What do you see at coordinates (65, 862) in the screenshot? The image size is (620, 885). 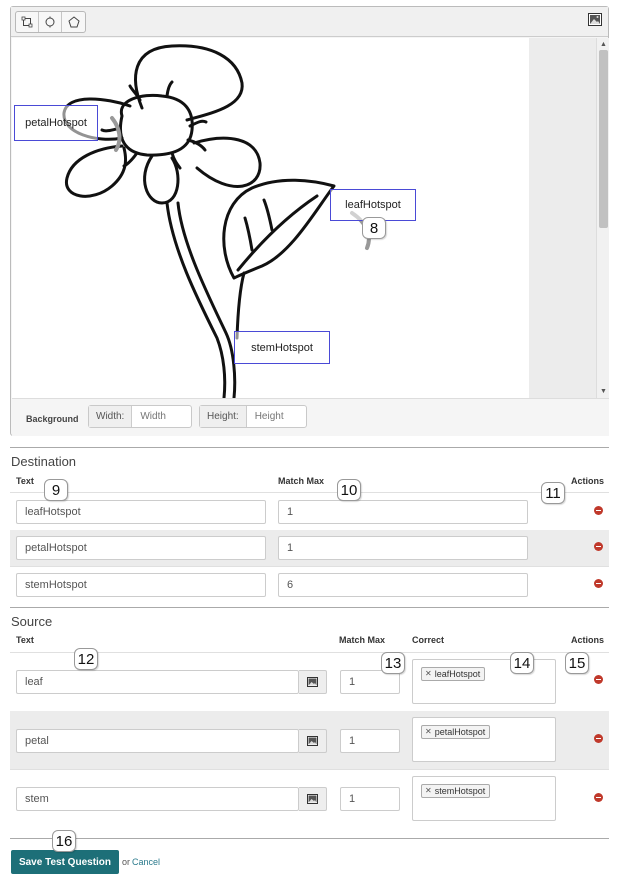 I see `save-test-question-button: Save Test Question` at bounding box center [65, 862].